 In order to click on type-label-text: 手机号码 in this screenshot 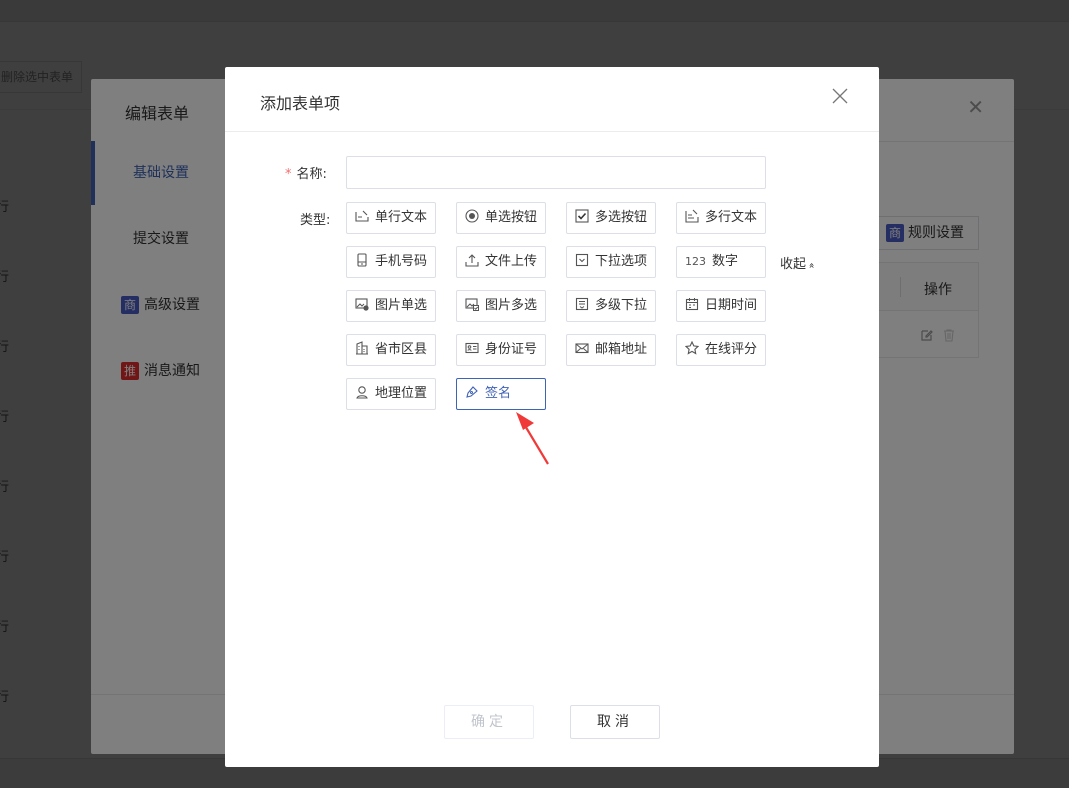, I will do `click(401, 261)`.